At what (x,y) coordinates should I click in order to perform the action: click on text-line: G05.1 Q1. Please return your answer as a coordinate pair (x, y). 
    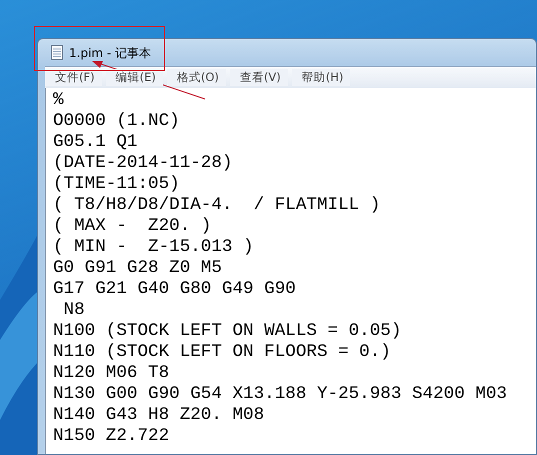
    Looking at the image, I should click on (95, 142).